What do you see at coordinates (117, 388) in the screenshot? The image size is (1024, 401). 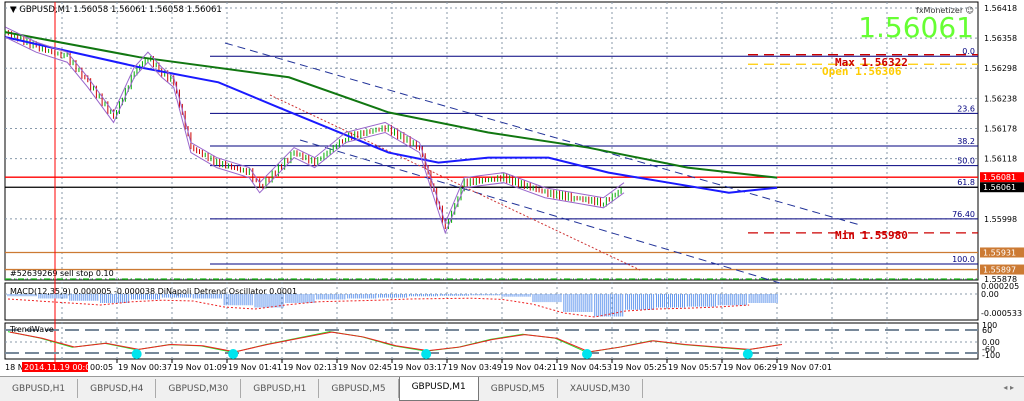 I see `chart-tab: GBPUSD,H4` at bounding box center [117, 388].